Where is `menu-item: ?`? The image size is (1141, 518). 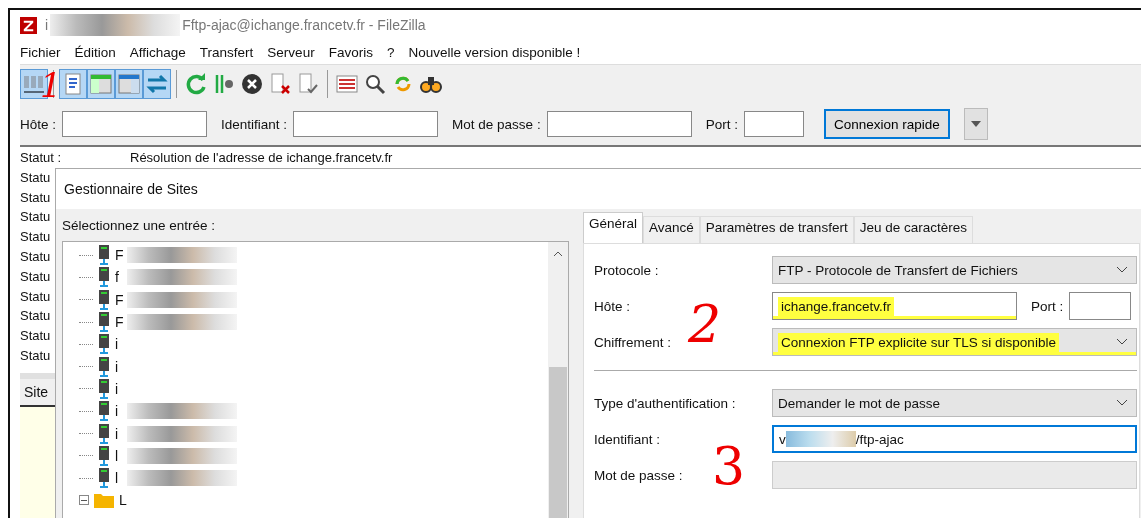 menu-item: ? is located at coordinates (390, 52).